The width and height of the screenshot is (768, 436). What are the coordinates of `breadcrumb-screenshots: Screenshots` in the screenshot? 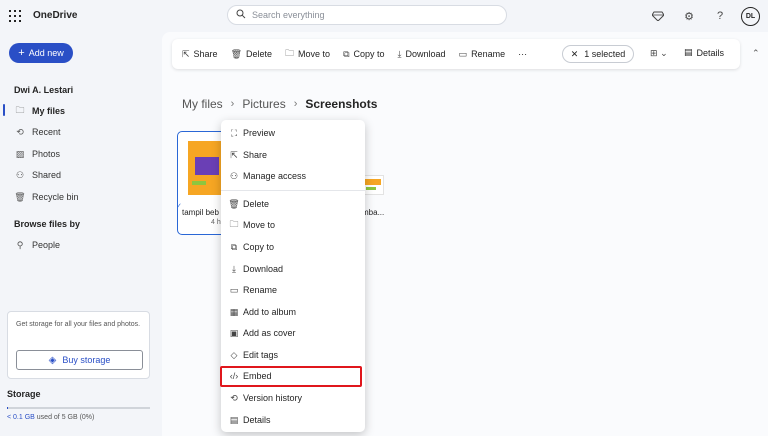 It's located at (341, 104).